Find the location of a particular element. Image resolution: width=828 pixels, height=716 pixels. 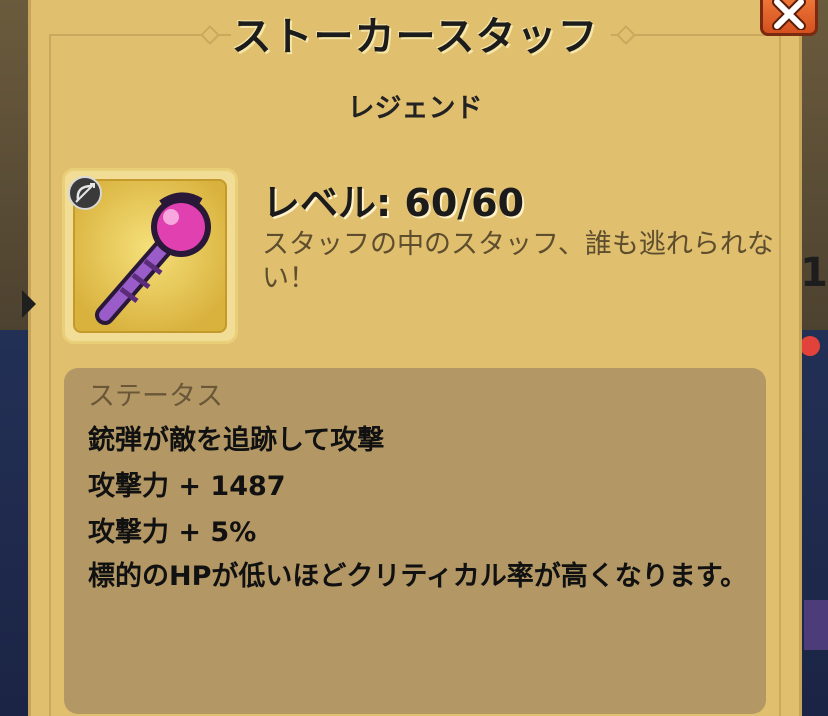

rarity-label: レジェンド is located at coordinates (415, 108).